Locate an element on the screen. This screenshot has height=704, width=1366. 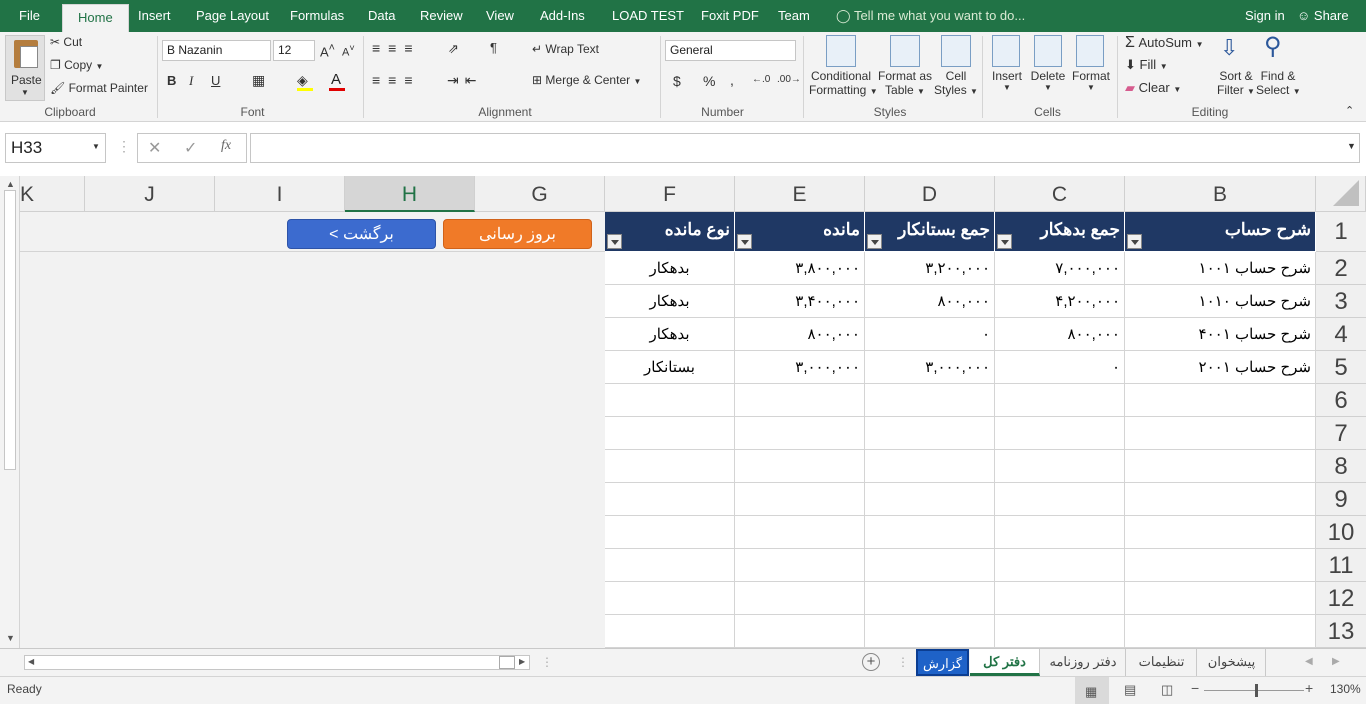
back-button: برگشت > is located at coordinates (361, 234).